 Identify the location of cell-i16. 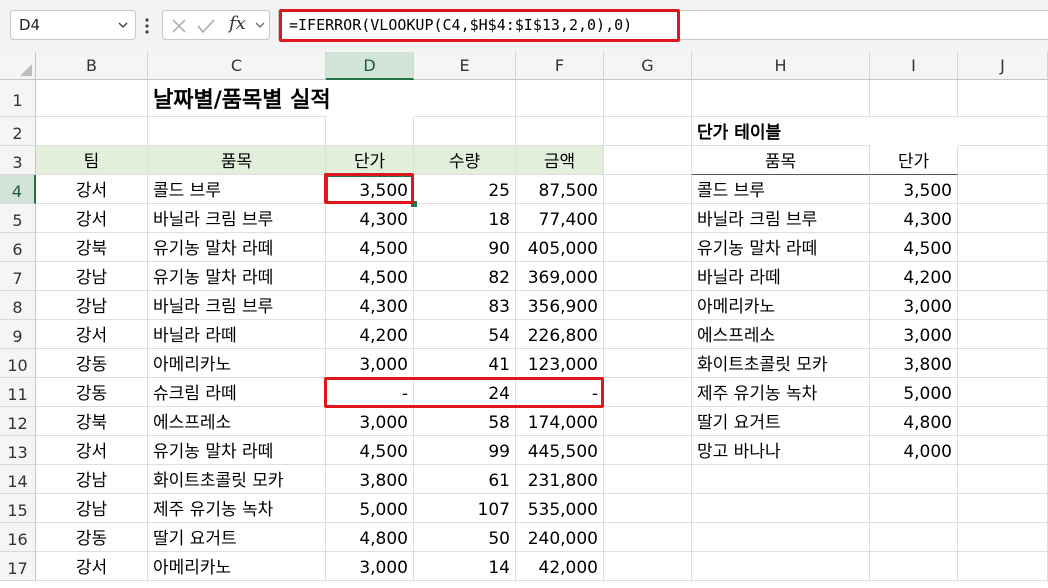
(914, 537).